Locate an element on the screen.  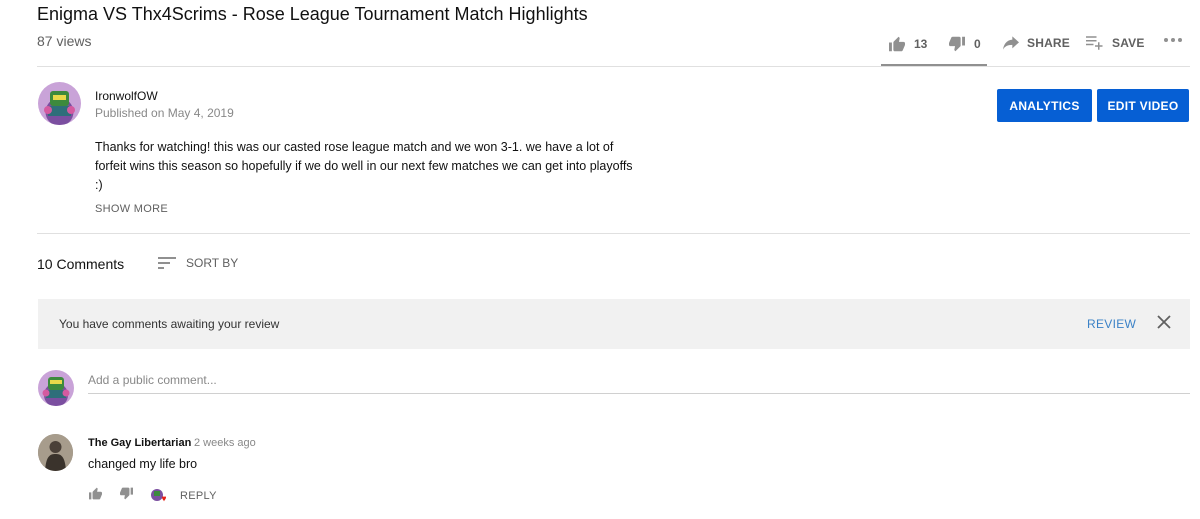
description-line: :) is located at coordinates (99, 185).